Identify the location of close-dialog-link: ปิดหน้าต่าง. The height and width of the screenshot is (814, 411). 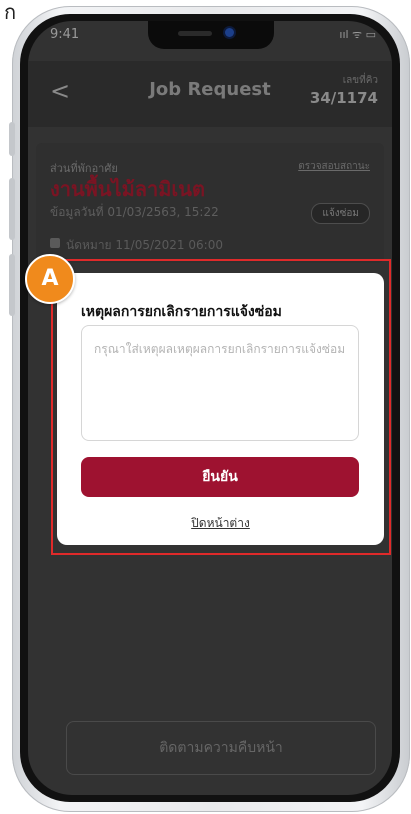
(220, 523).